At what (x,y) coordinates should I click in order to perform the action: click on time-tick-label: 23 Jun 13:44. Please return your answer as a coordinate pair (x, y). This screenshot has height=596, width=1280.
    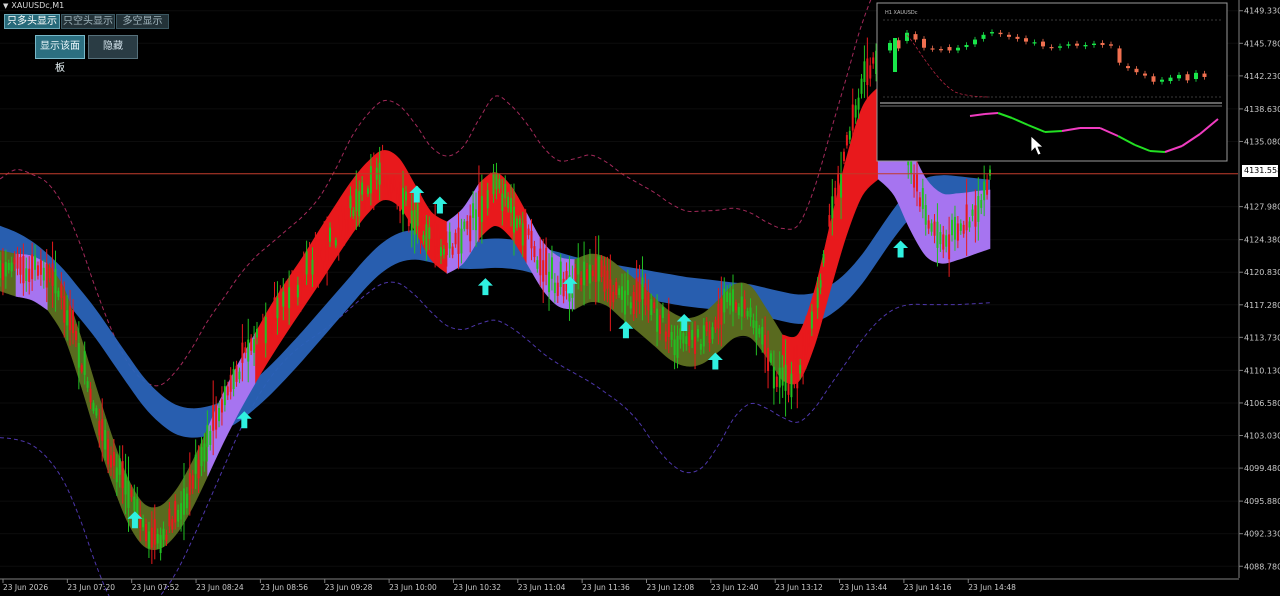
    Looking at the image, I should click on (864, 587).